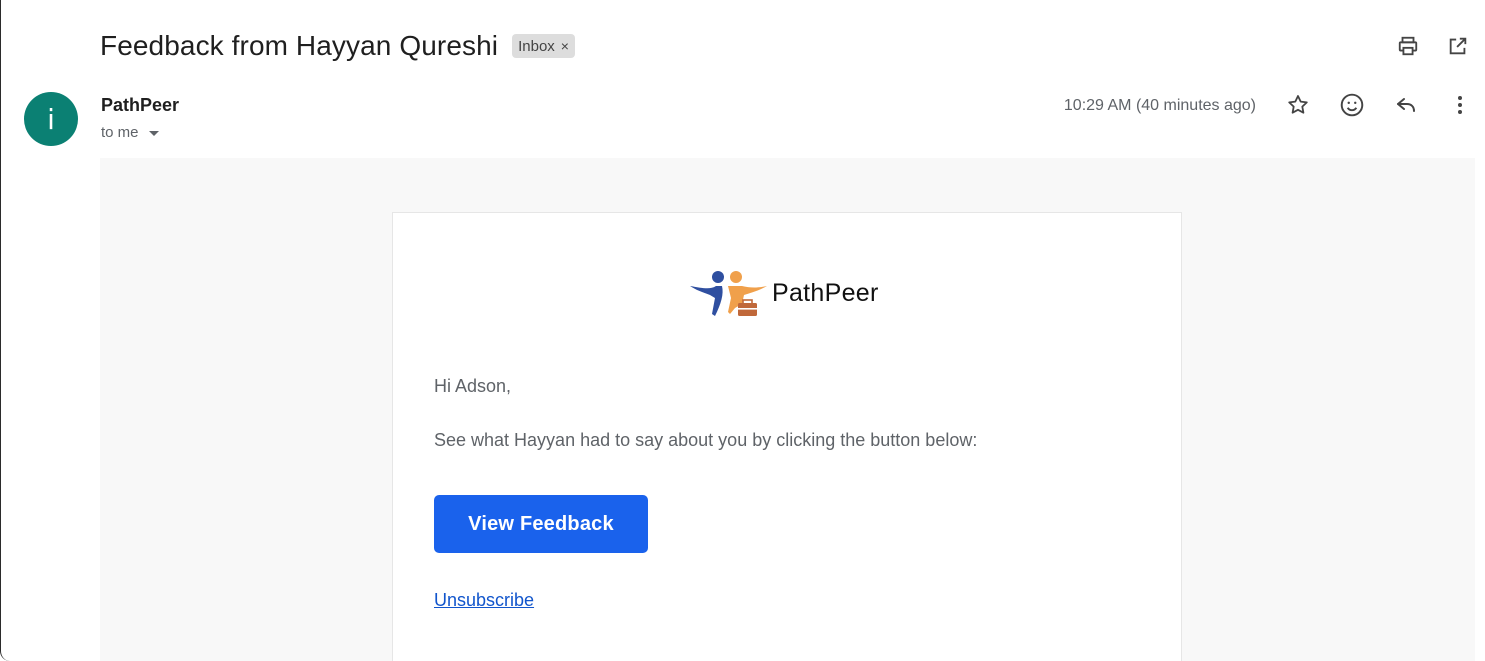  What do you see at coordinates (299, 45) in the screenshot?
I see `email-subject: Feedback from Hayyan Qureshi` at bounding box center [299, 45].